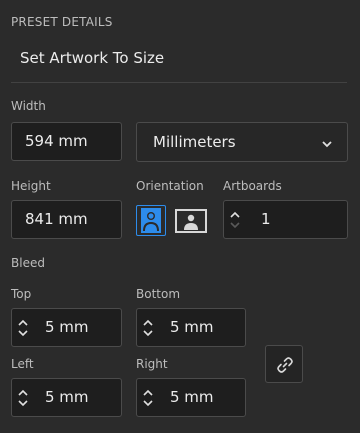 The width and height of the screenshot is (360, 433). Describe the element at coordinates (31, 186) in the screenshot. I see `height-label: Height` at that location.